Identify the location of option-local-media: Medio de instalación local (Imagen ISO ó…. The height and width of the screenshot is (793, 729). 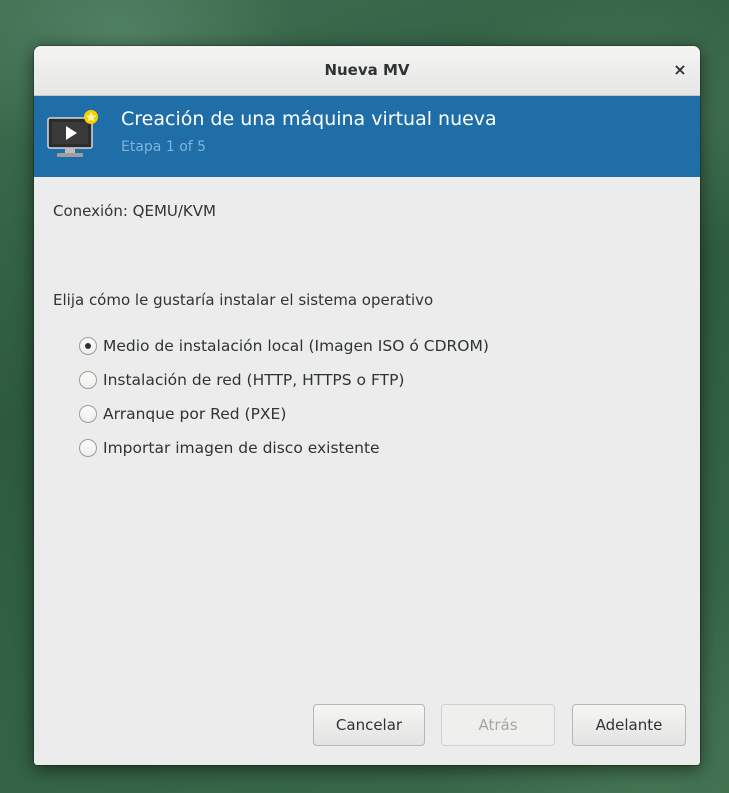
(359, 346).